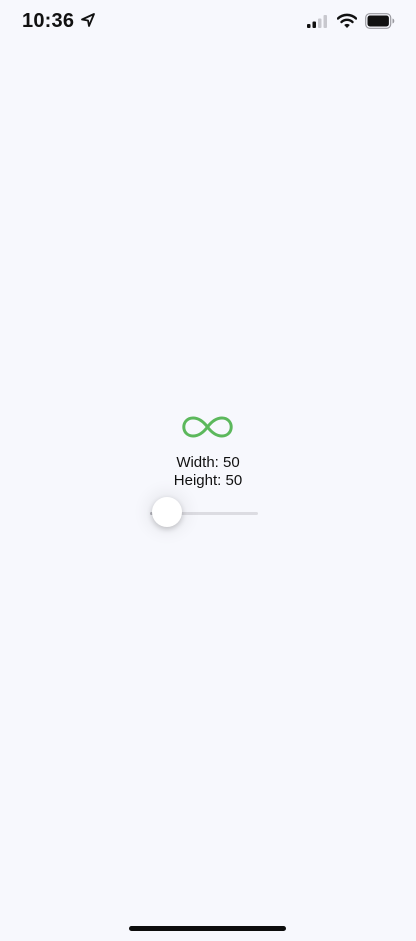 The image size is (416, 941). I want to click on status-time: 10:36, so click(48, 21).